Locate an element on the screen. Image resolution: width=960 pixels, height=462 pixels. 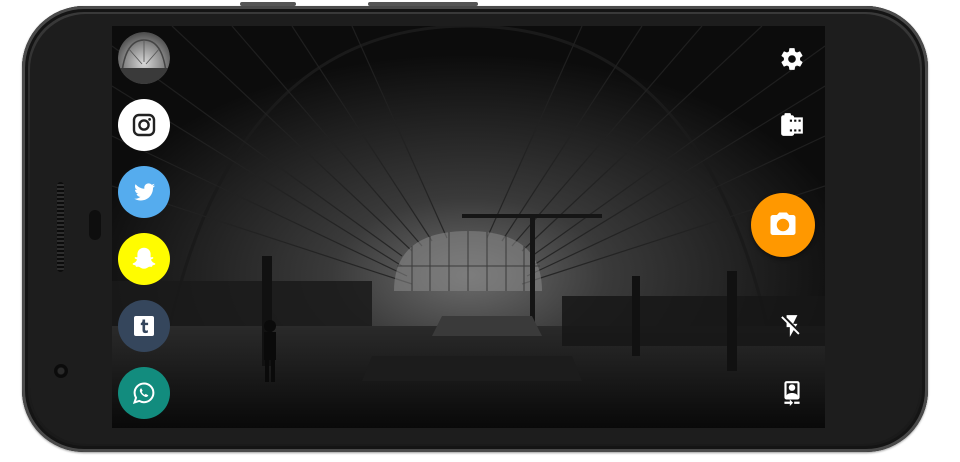
volume-button is located at coordinates (268, 4).